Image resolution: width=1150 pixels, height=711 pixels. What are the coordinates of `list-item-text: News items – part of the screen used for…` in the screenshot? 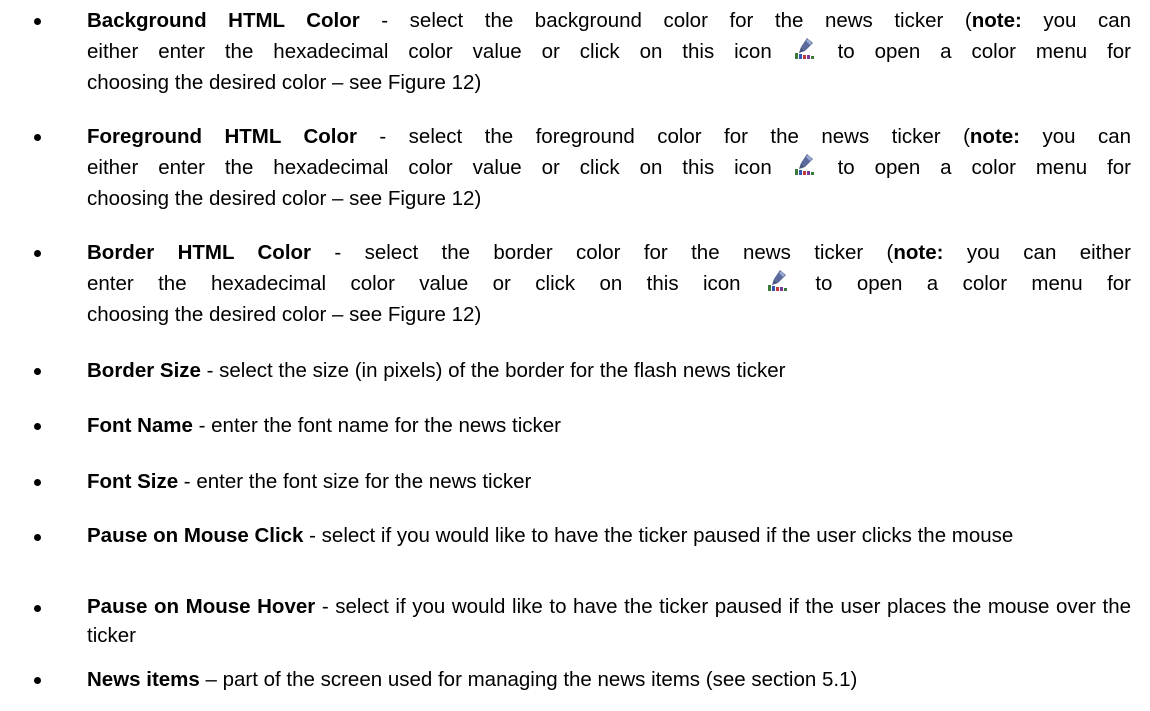 It's located at (472, 679).